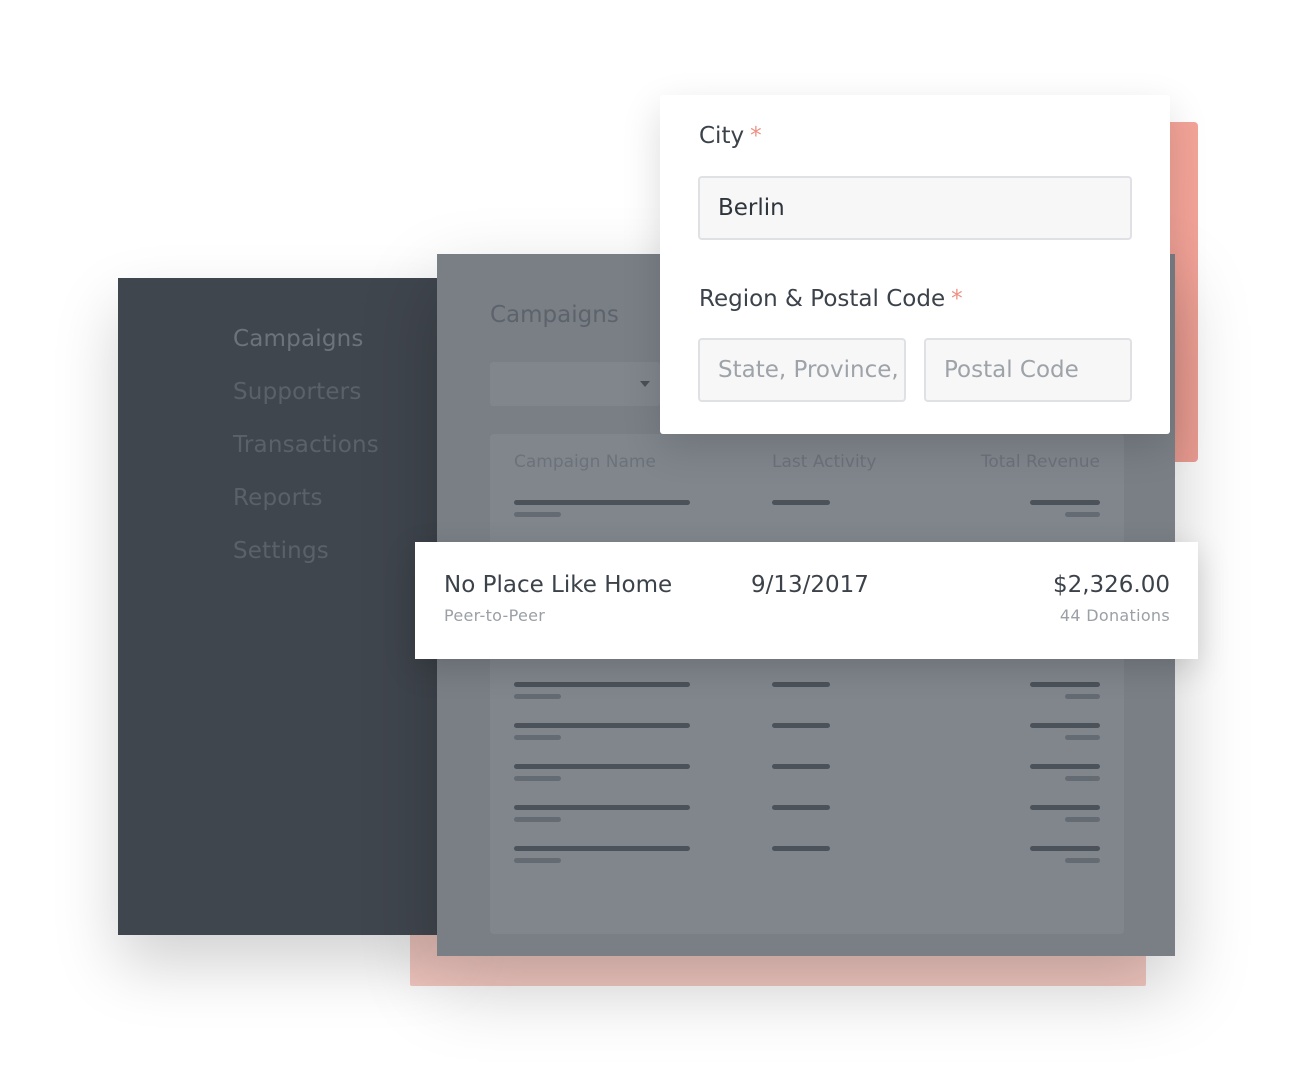 The height and width of the screenshot is (1078, 1292). I want to click on sidebar-item-reports: Reports, so click(278, 498).